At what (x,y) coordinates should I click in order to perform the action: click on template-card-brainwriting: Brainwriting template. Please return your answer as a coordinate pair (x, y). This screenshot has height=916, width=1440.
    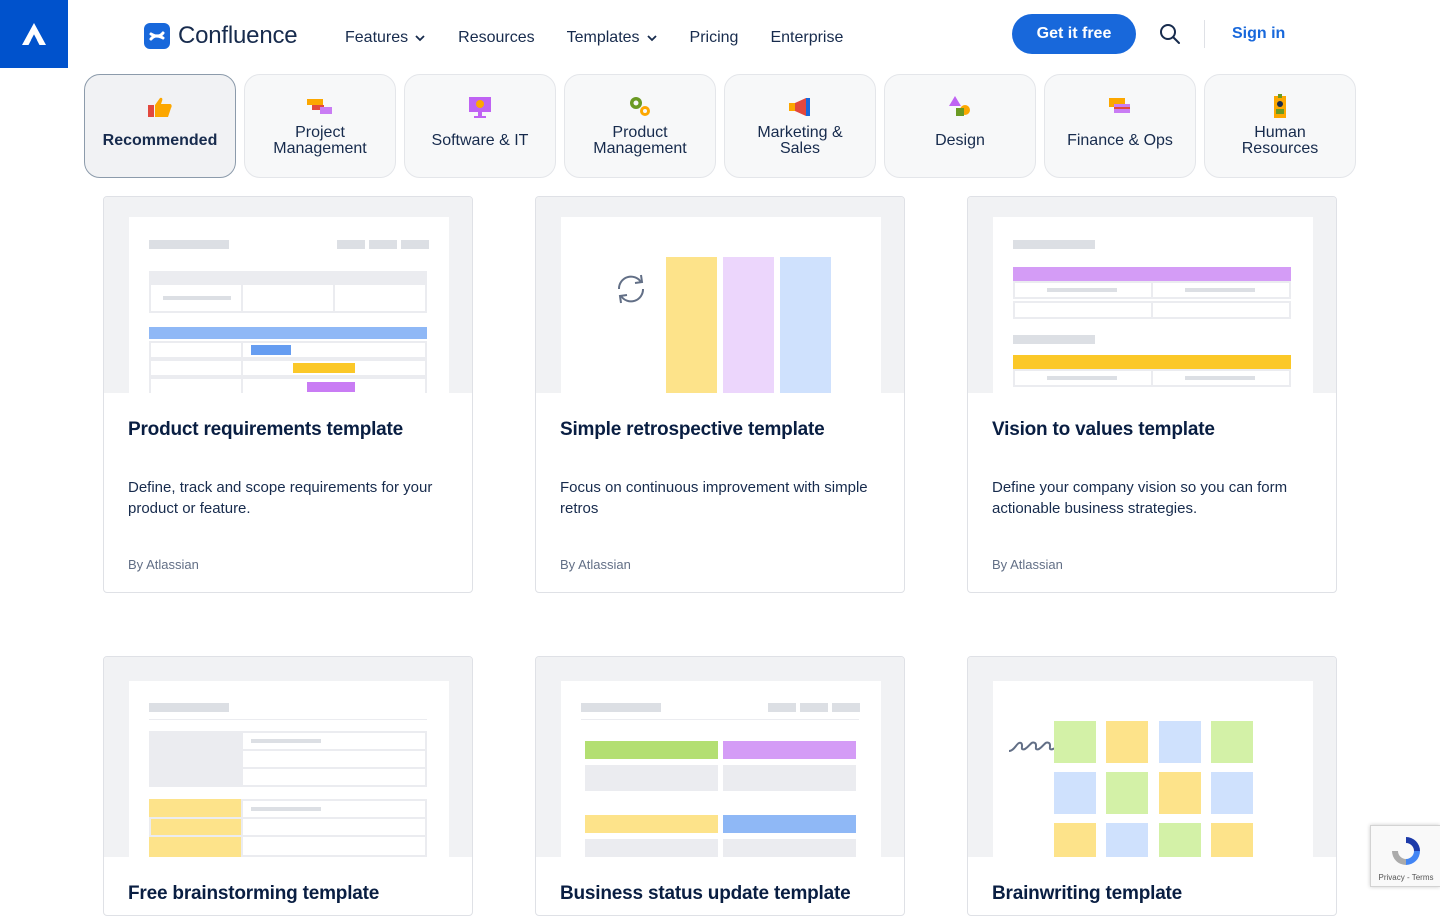
    Looking at the image, I should click on (1152, 786).